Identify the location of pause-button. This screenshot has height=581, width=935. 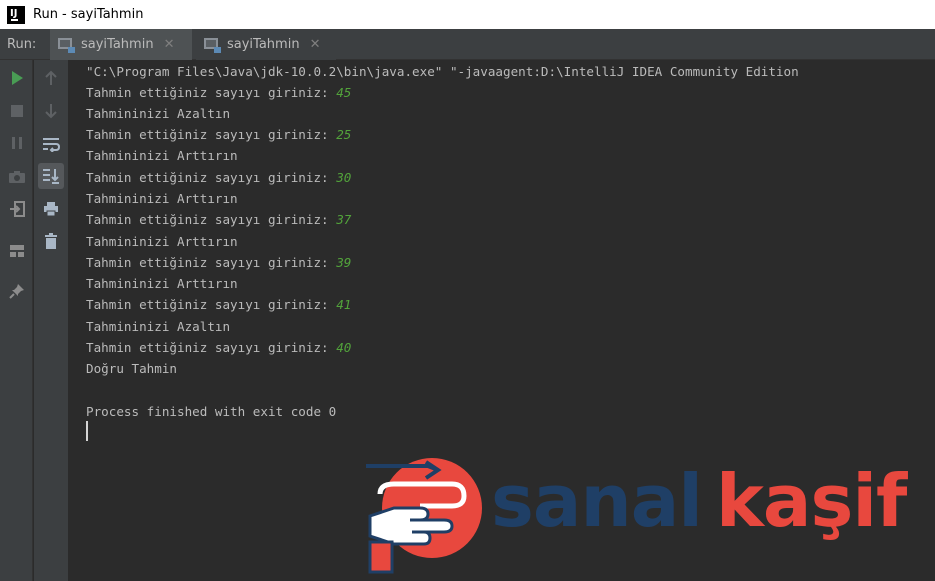
(17, 143).